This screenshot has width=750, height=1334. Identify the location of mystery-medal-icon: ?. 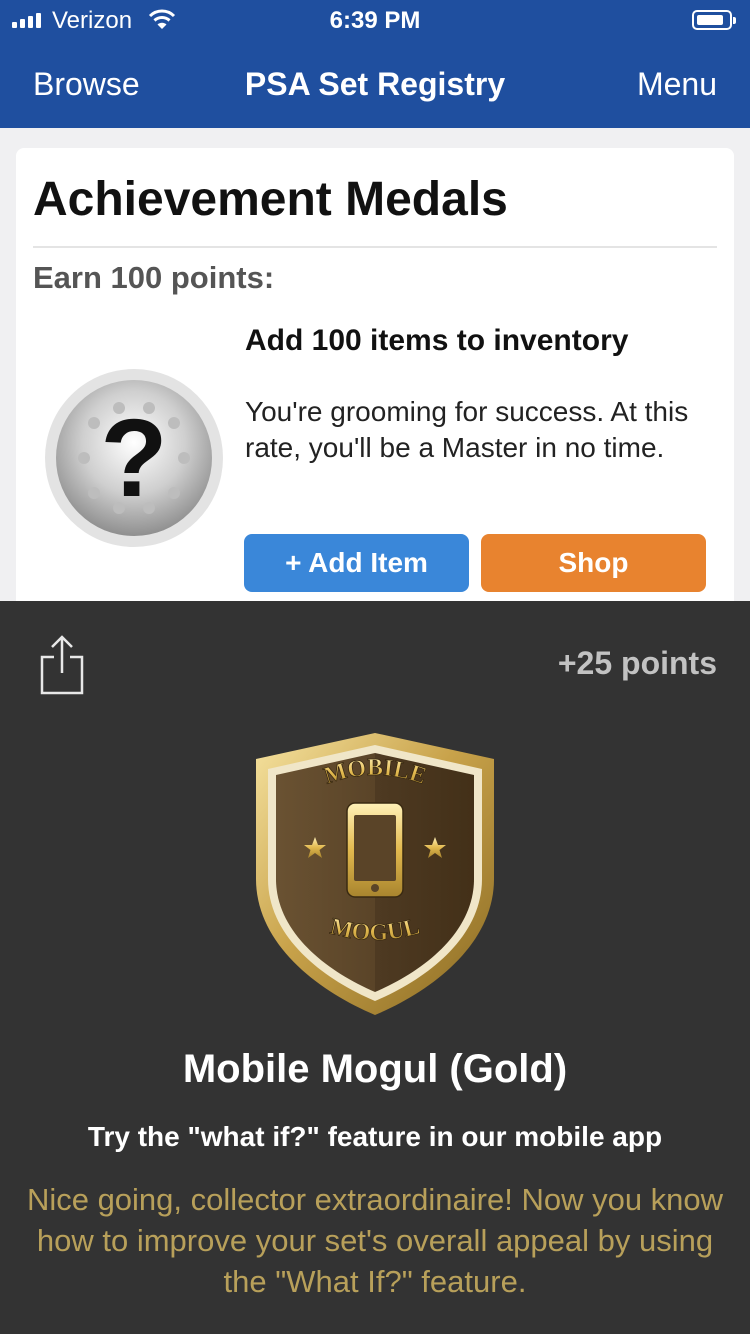
(134, 458).